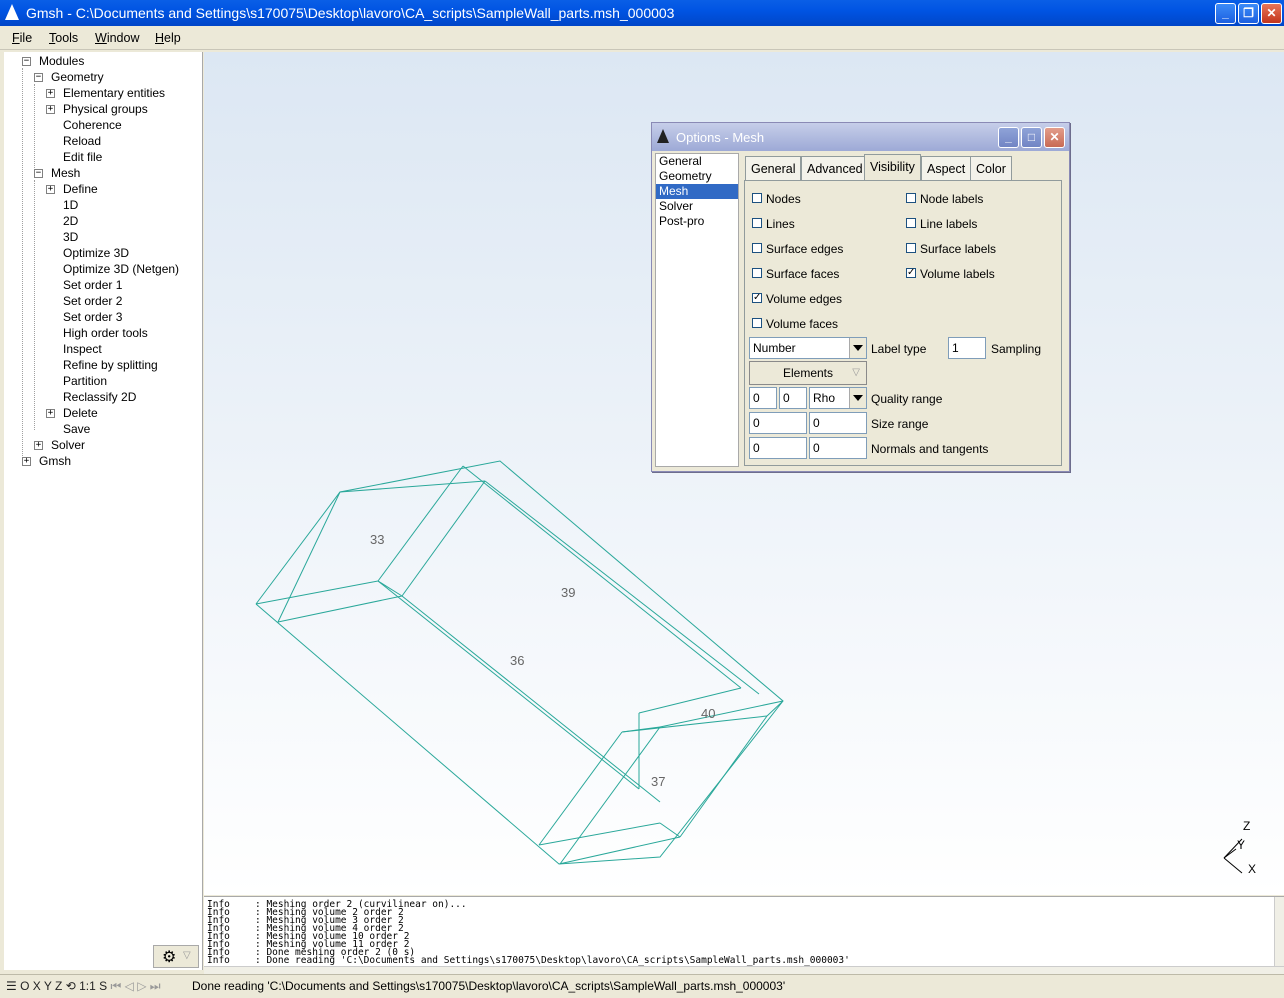  What do you see at coordinates (808, 373) in the screenshot?
I see `elements-menu-button: Elements ▽` at bounding box center [808, 373].